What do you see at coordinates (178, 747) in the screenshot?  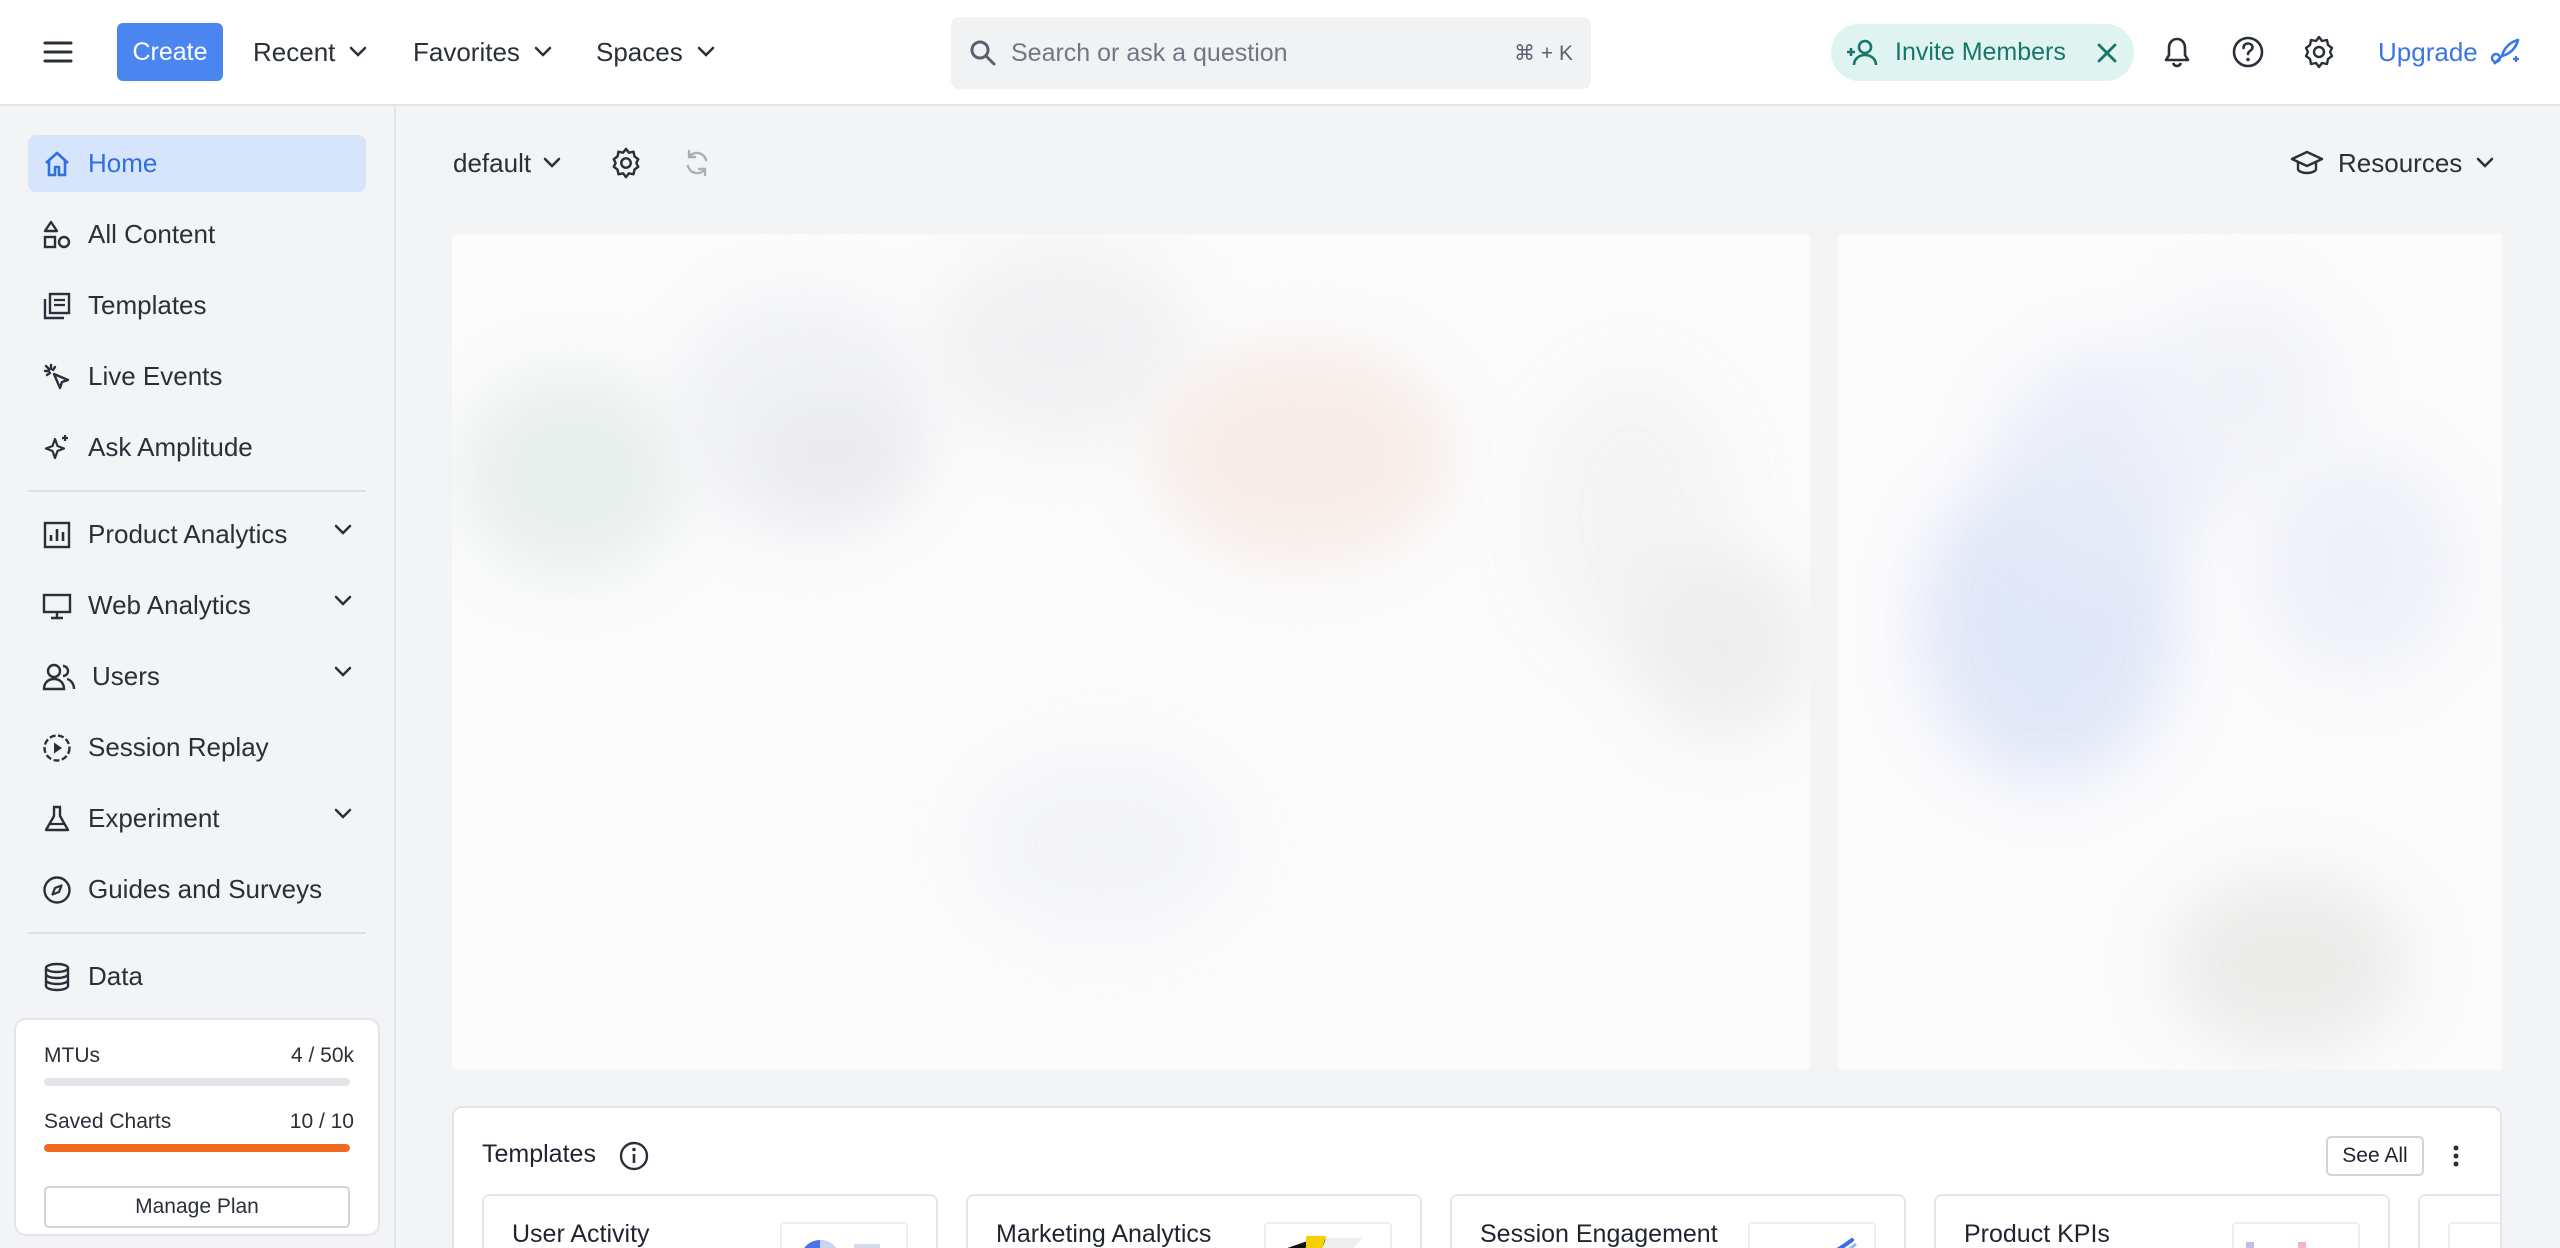 I see `sidebar-item-label: Session Replay` at bounding box center [178, 747].